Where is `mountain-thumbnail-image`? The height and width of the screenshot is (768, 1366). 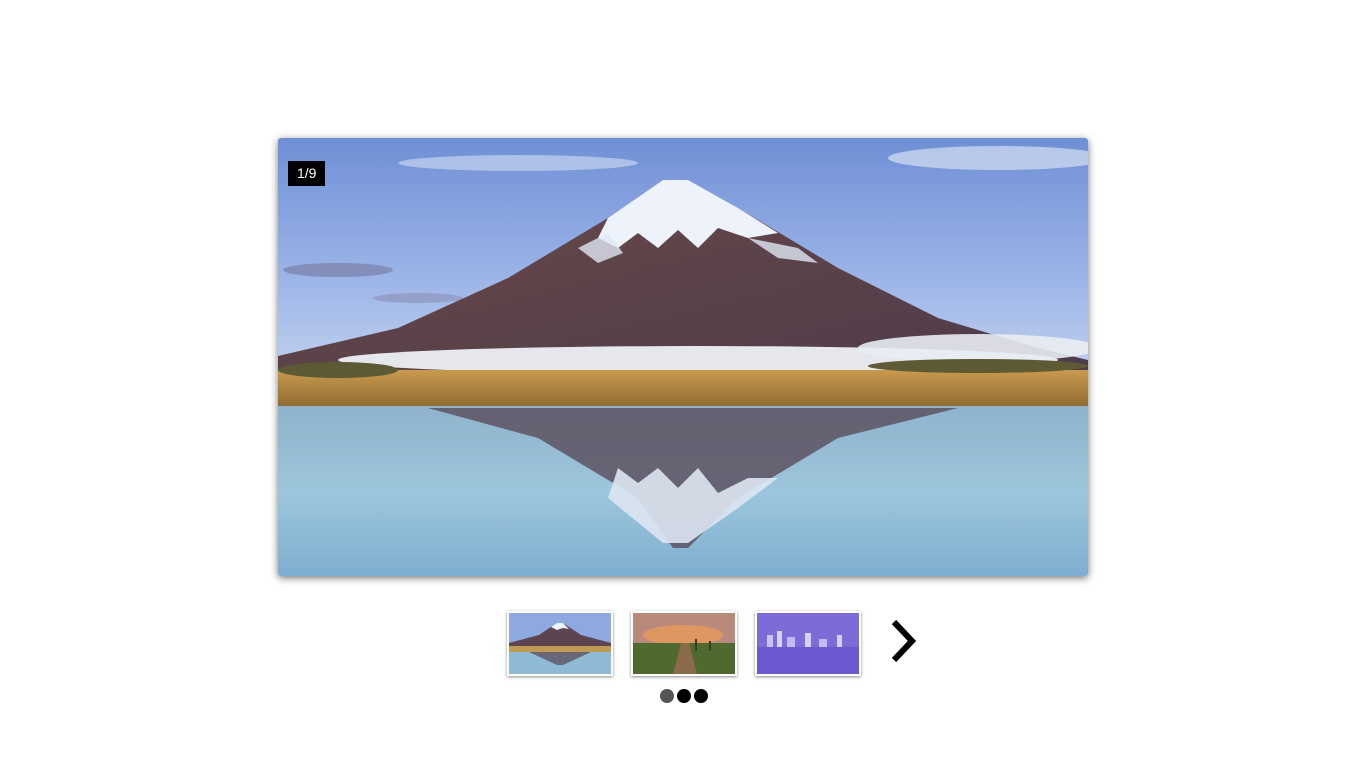
mountain-thumbnail-image is located at coordinates (560, 643).